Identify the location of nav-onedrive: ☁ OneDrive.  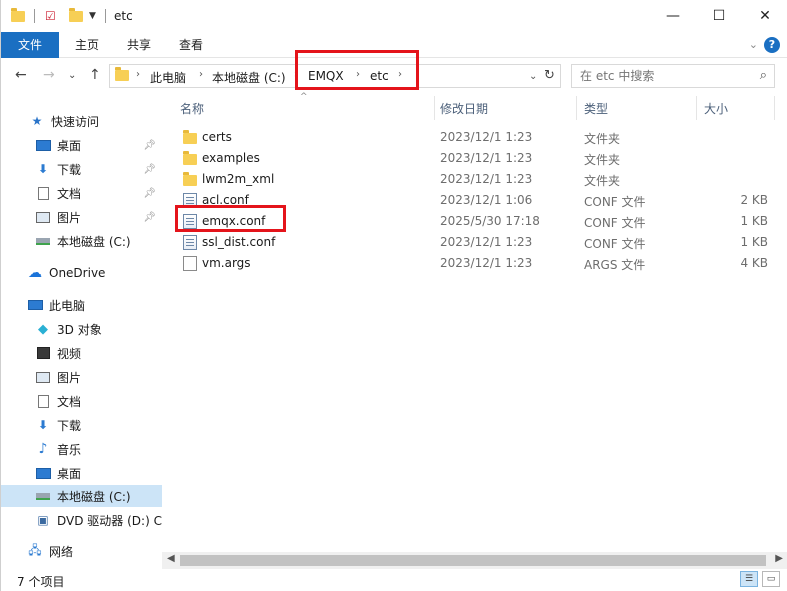
(81, 273).